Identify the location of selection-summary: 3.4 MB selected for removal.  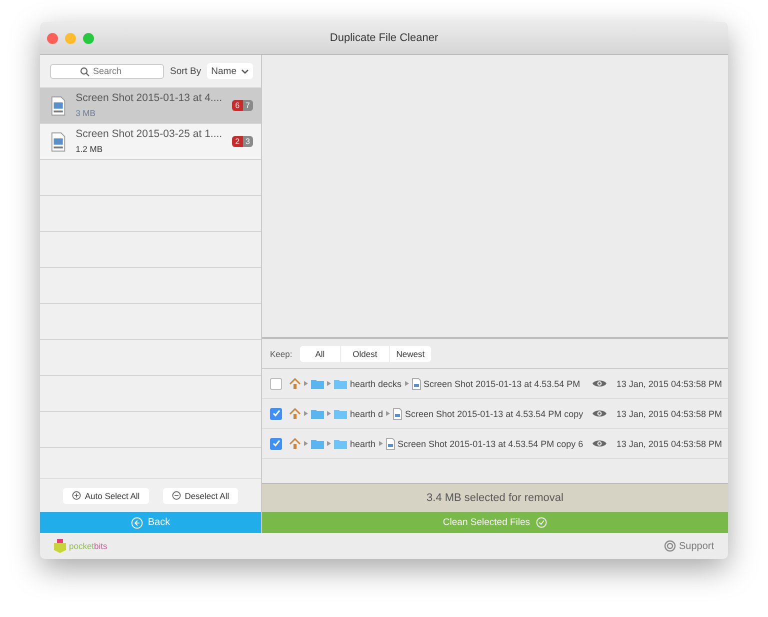
(495, 497).